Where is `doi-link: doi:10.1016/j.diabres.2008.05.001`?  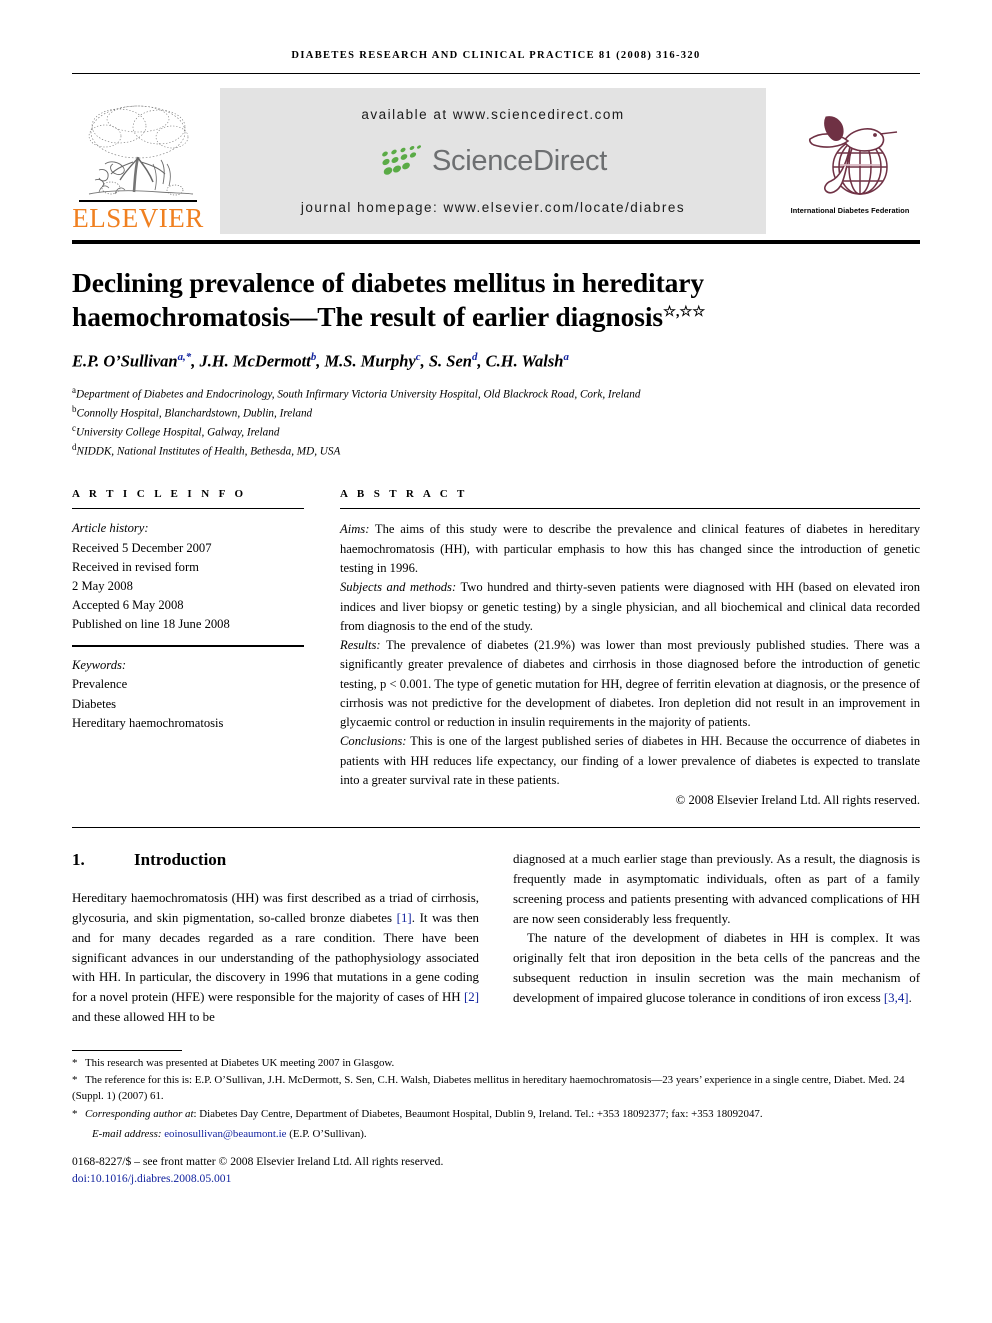
doi-link: doi:10.1016/j.diabres.2008.05.001 is located at coordinates (496, 1179).